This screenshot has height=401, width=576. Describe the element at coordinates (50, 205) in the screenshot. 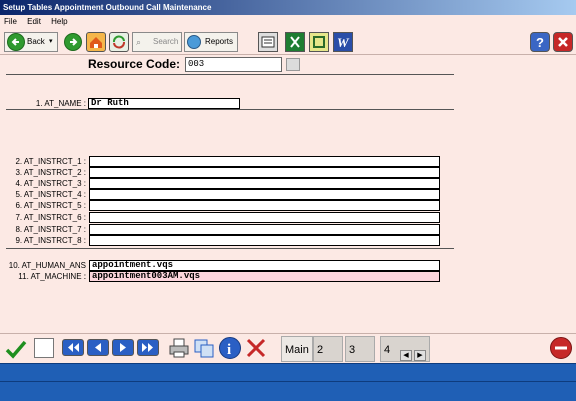

I see `at-instrct-5-label: 6. AT_INSTRCT_5 :` at that location.